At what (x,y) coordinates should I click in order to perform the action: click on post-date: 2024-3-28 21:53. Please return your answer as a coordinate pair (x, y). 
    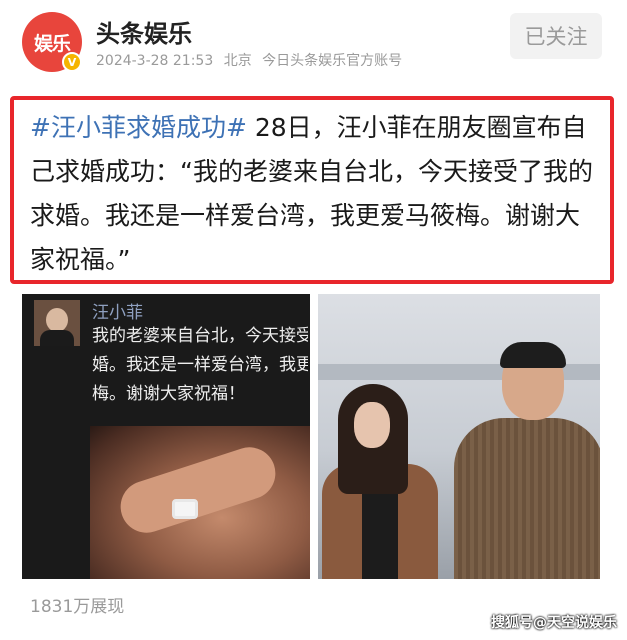
    Looking at the image, I should click on (155, 61).